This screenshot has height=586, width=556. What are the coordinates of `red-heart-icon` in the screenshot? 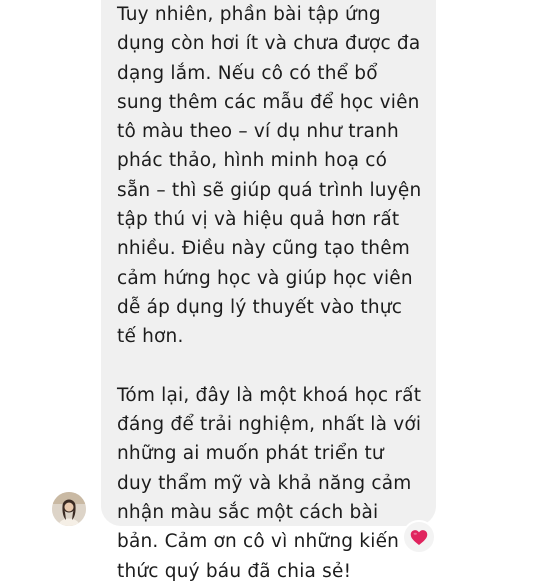 It's located at (419, 537).